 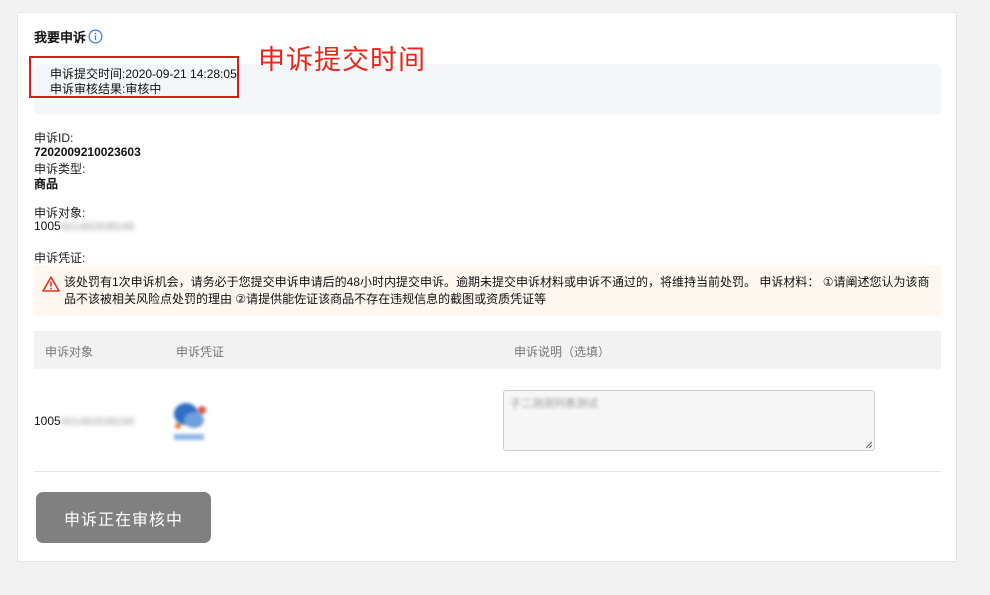 What do you see at coordinates (97, 227) in the screenshot?
I see `appeal-target-blurred: 001482638248` at bounding box center [97, 227].